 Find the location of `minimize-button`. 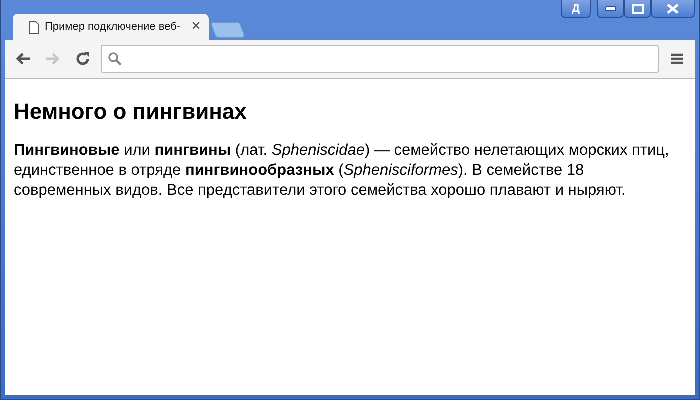

minimize-button is located at coordinates (610, 9).